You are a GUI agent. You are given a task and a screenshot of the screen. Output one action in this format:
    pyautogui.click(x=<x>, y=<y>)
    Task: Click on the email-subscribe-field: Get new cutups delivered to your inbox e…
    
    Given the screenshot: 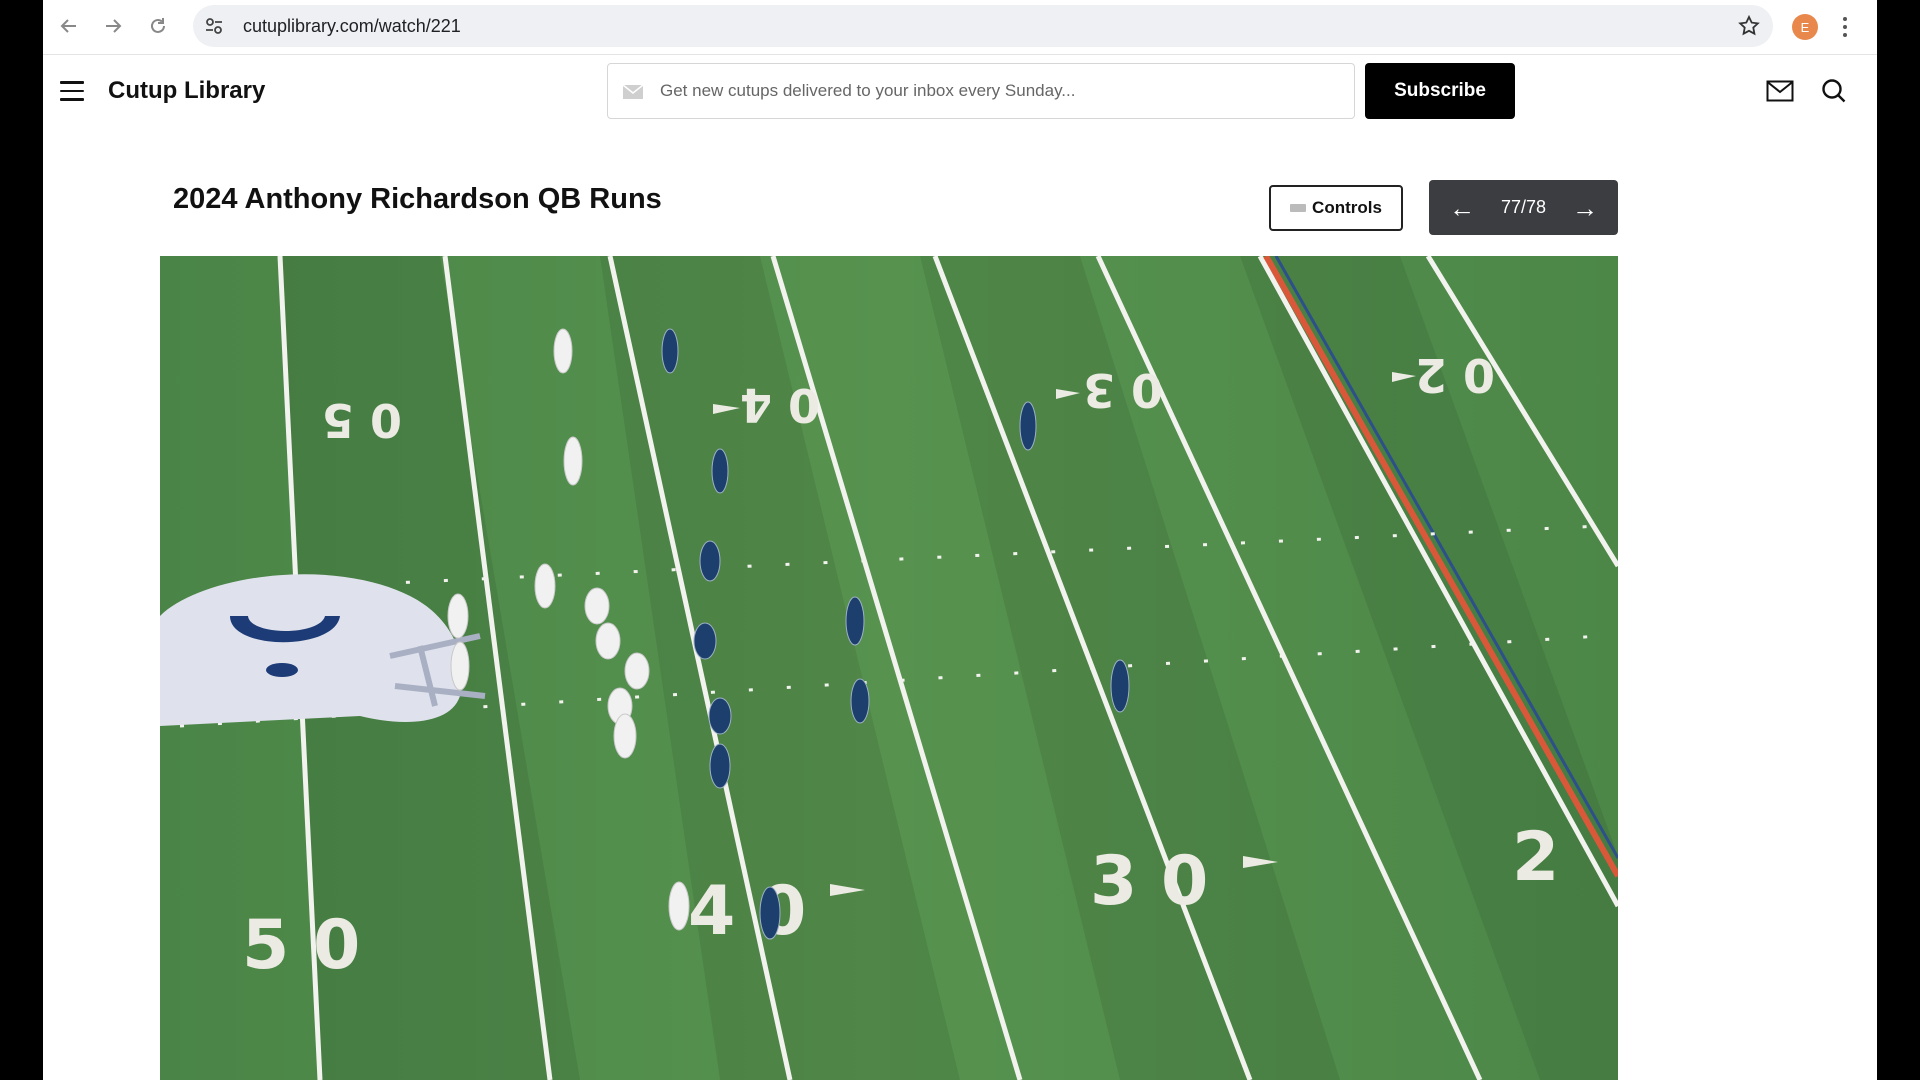 What is the action you would take?
    pyautogui.click(x=981, y=91)
    